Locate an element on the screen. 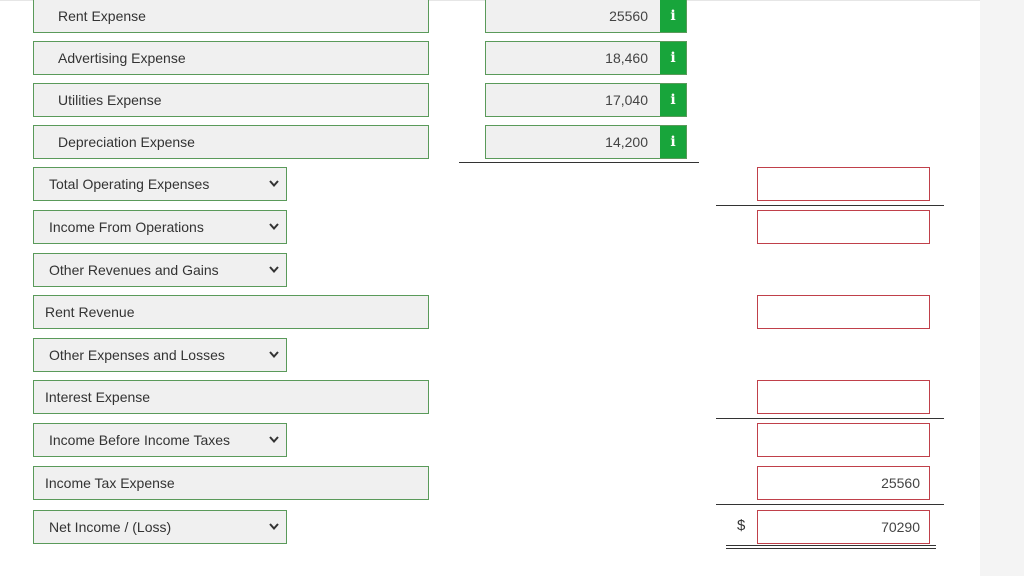  account-field-income-tax-expense: Income Tax Expense is located at coordinates (231, 483).